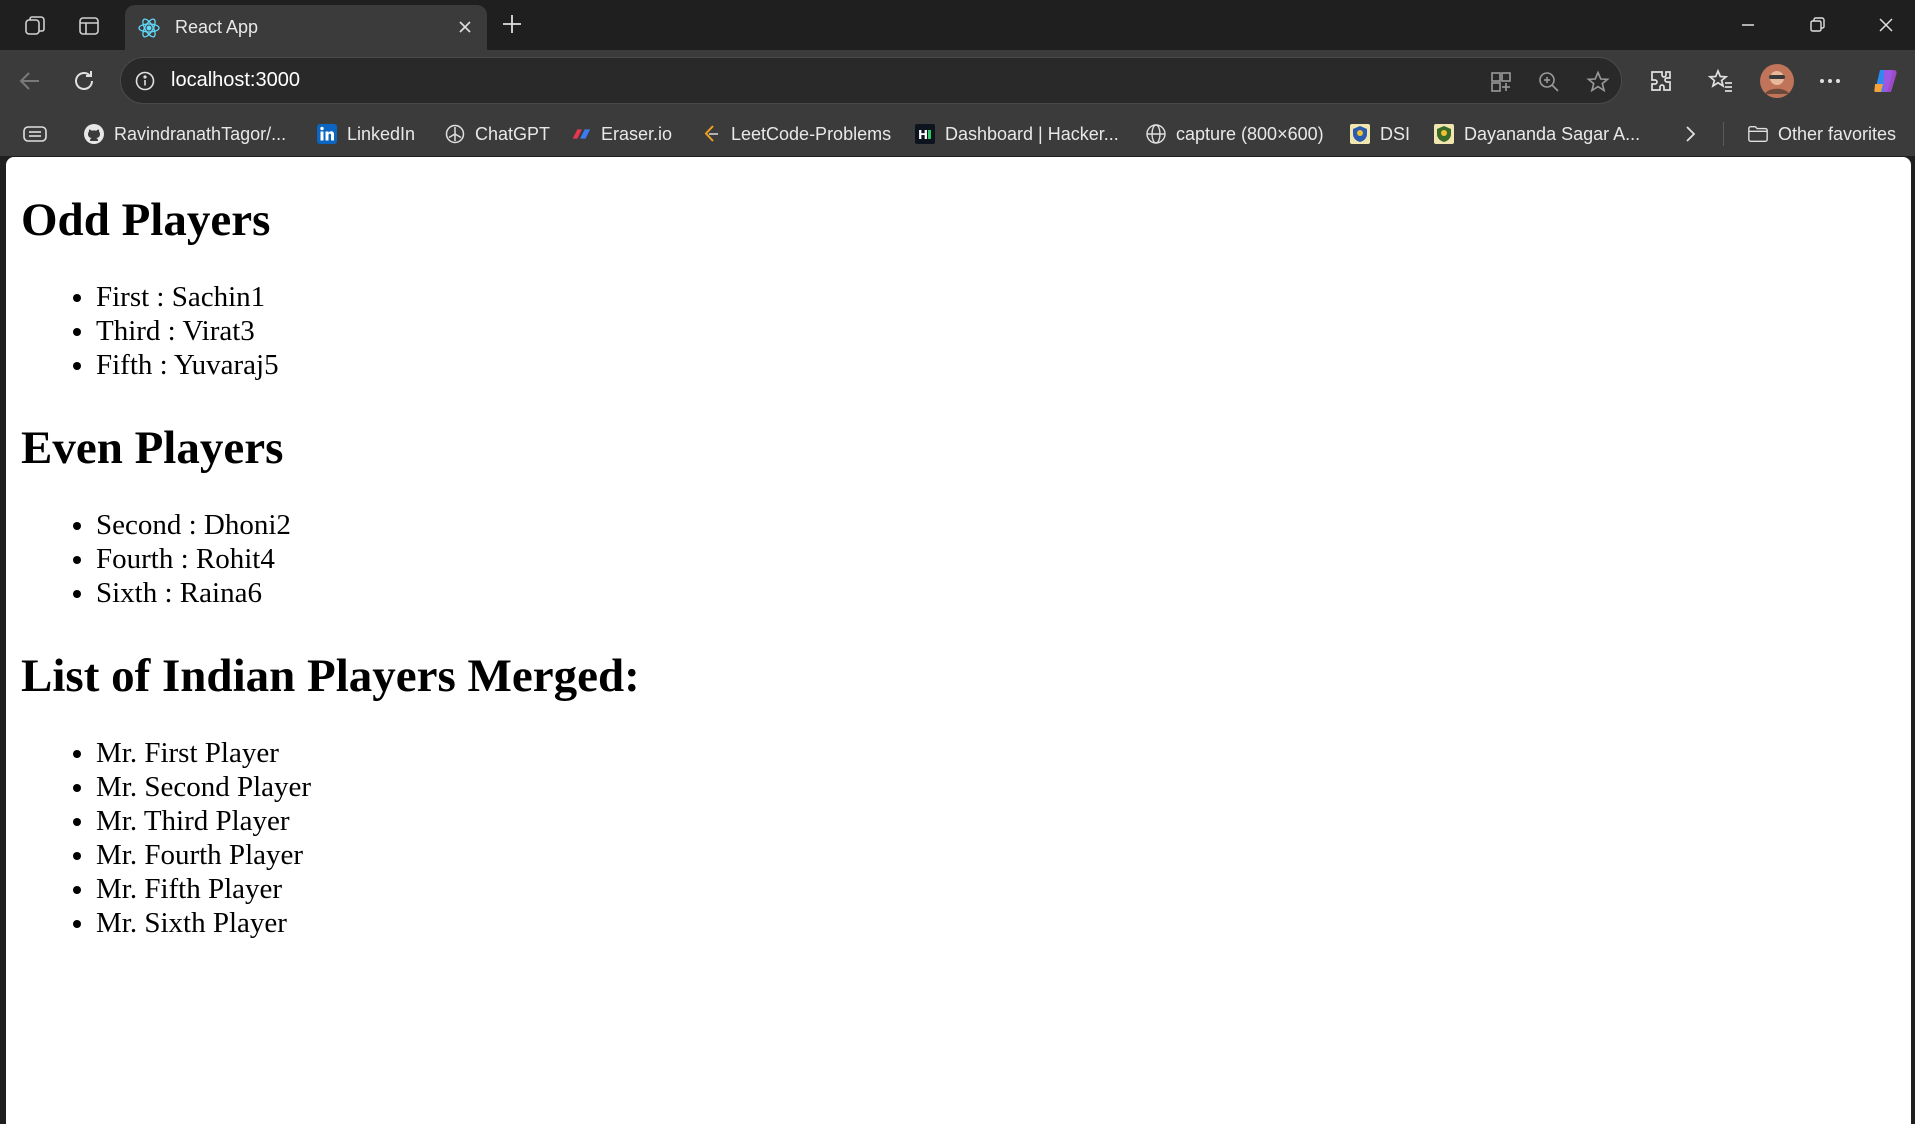 This screenshot has width=1915, height=1124. Describe the element at coordinates (330, 676) in the screenshot. I see `merged-players-heading: List of Indian Players Merged:` at that location.